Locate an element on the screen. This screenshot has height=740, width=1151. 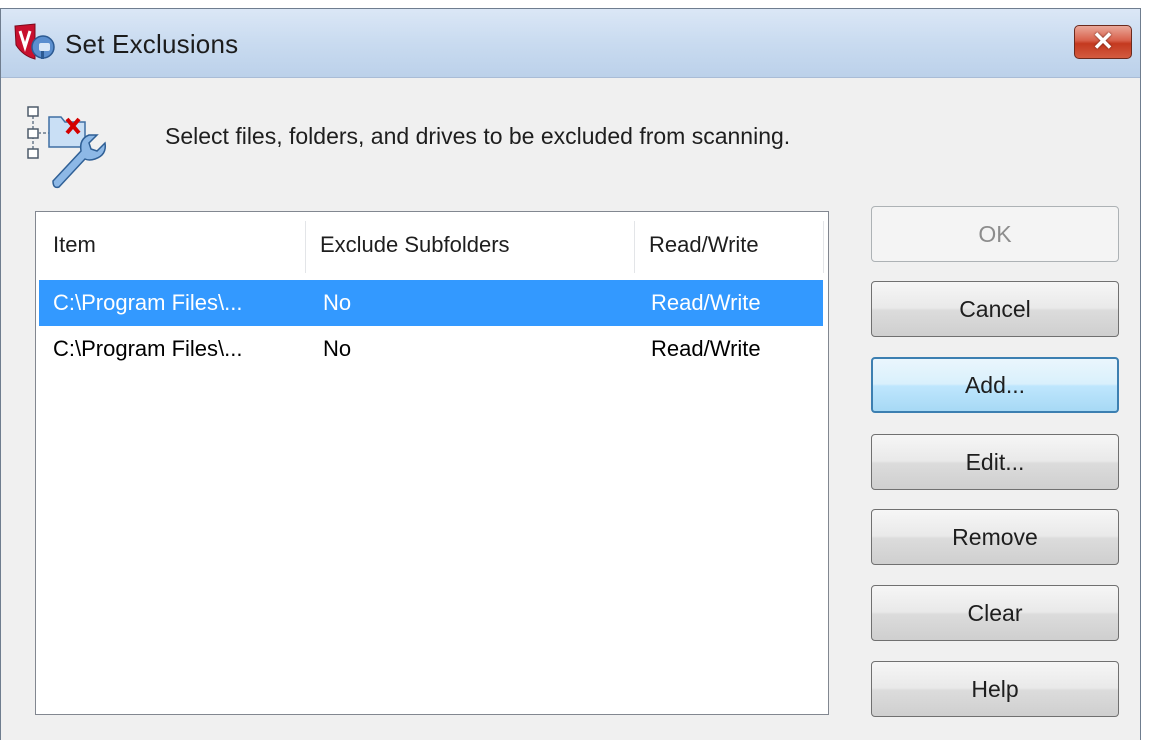
mcafee-shield-icon is located at coordinates (34, 41).